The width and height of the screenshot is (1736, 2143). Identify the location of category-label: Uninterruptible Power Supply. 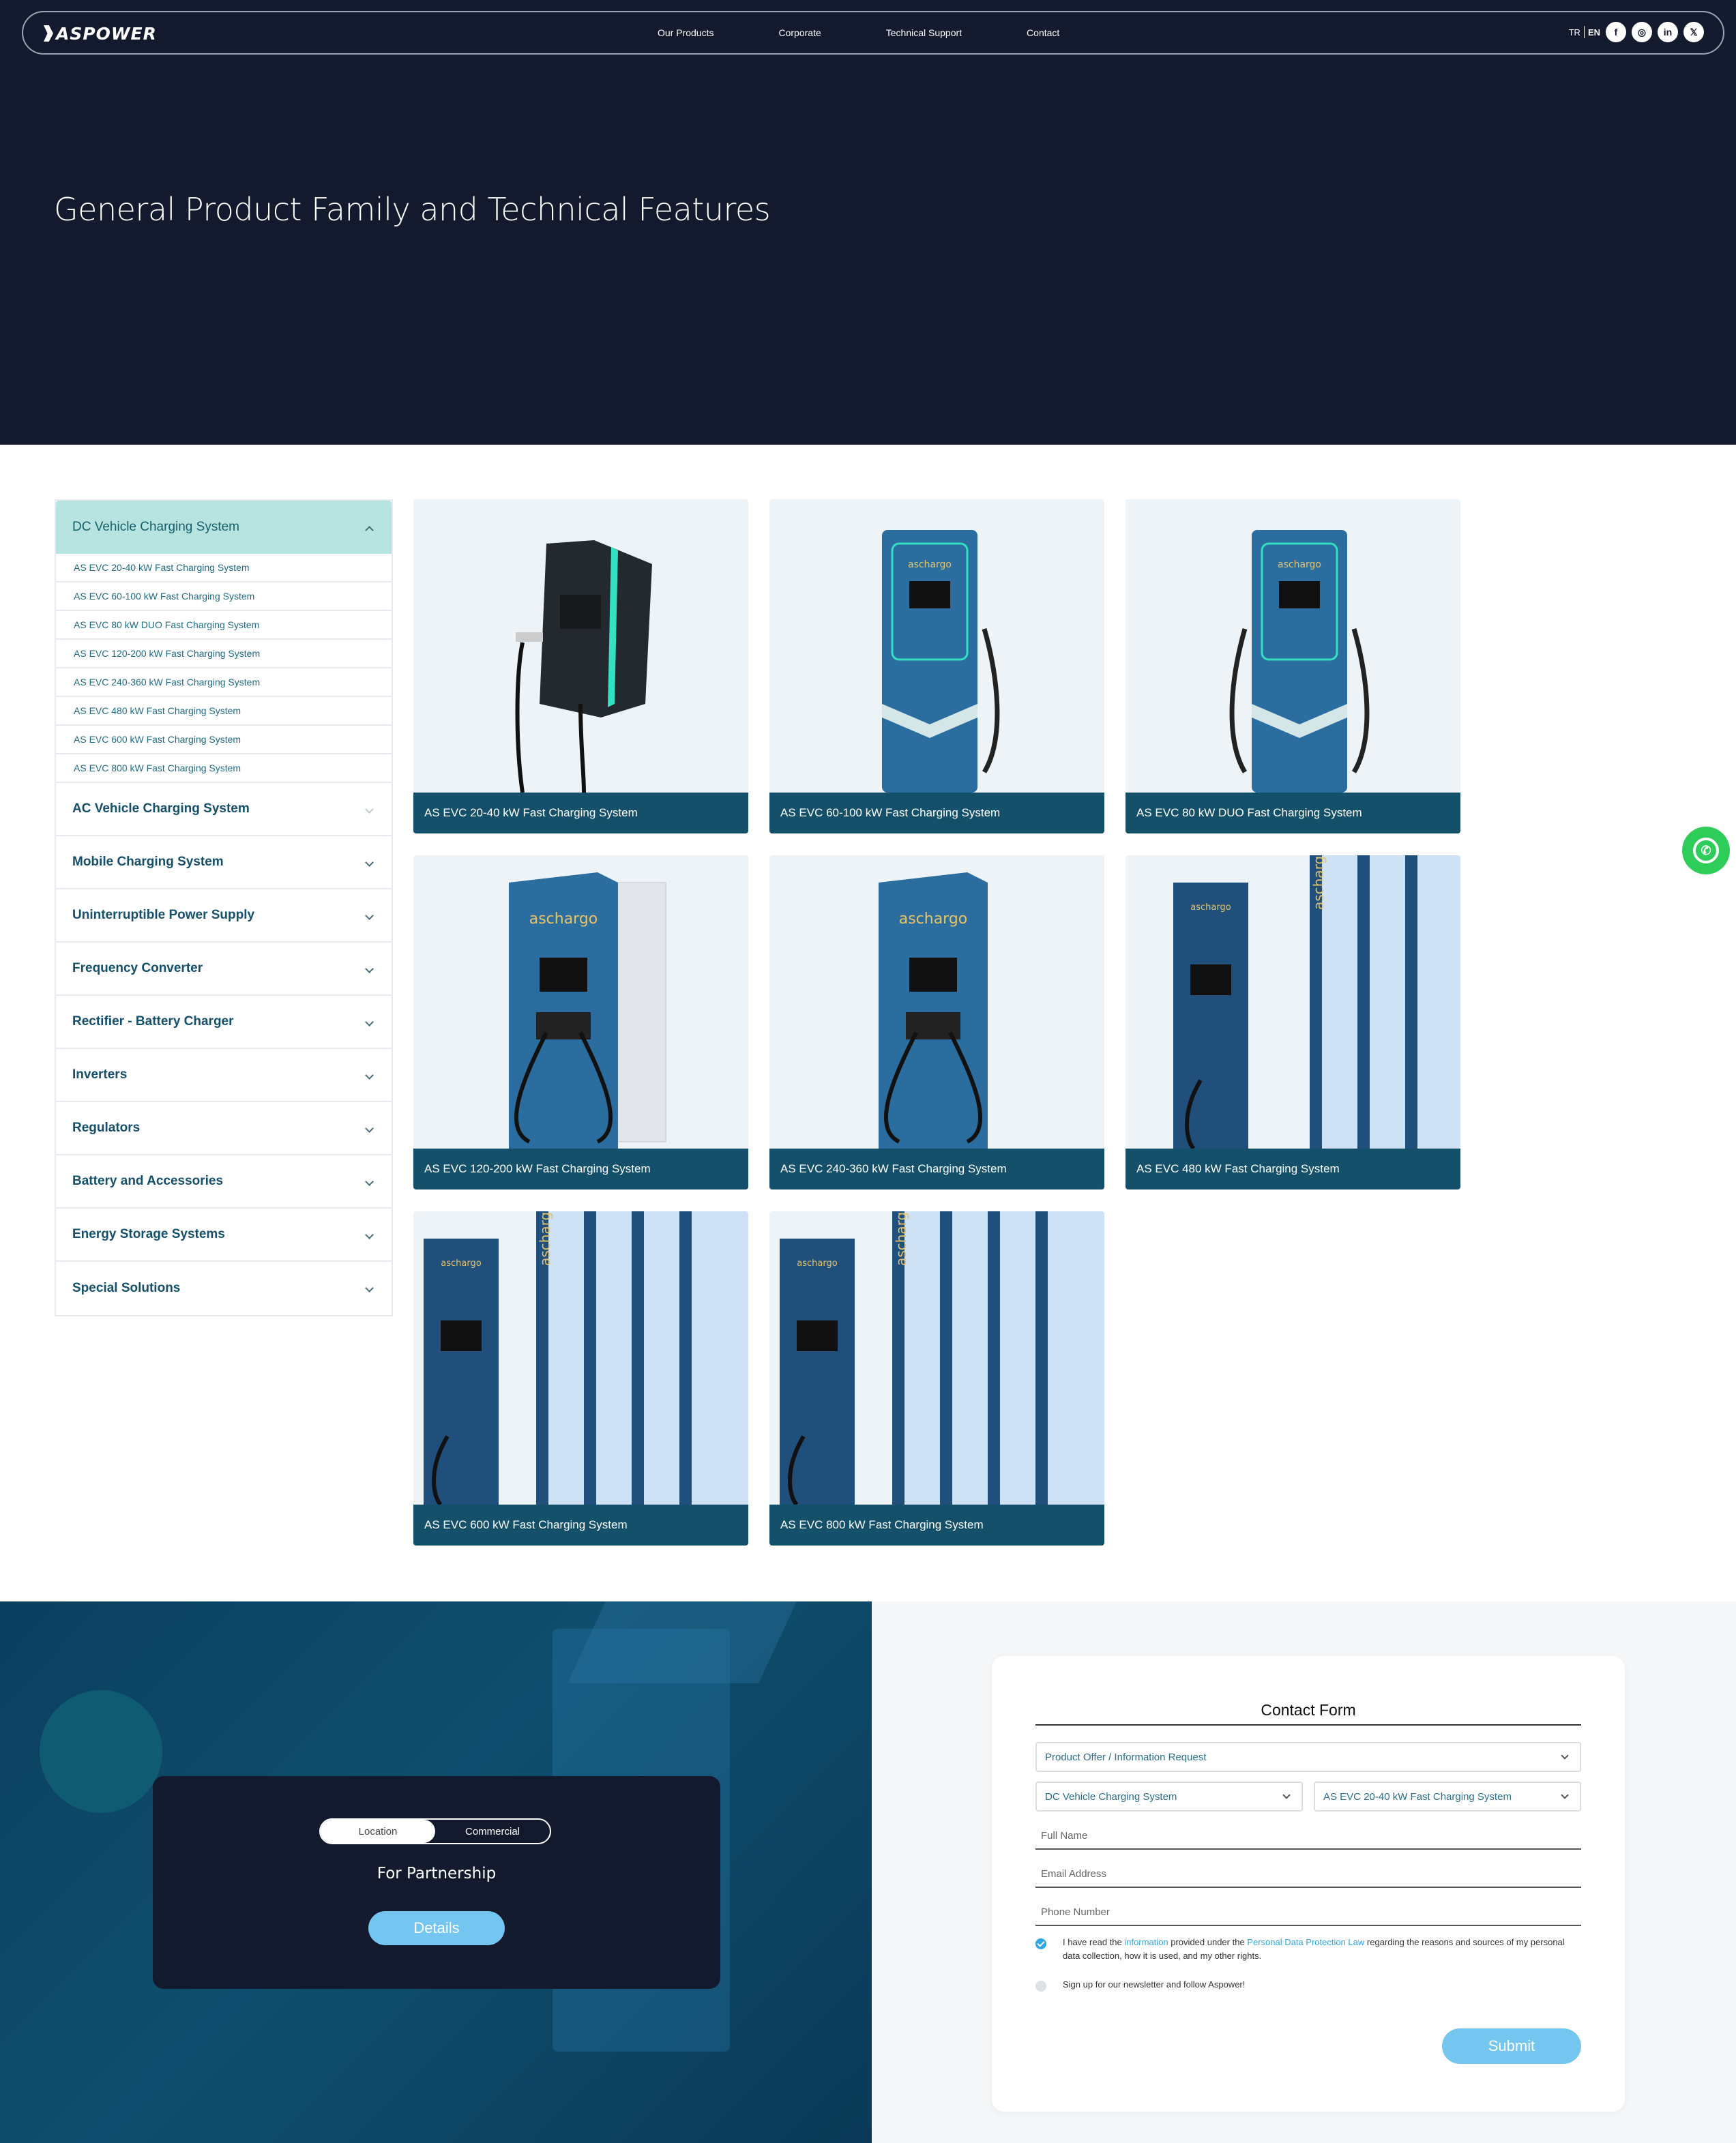
(164, 915).